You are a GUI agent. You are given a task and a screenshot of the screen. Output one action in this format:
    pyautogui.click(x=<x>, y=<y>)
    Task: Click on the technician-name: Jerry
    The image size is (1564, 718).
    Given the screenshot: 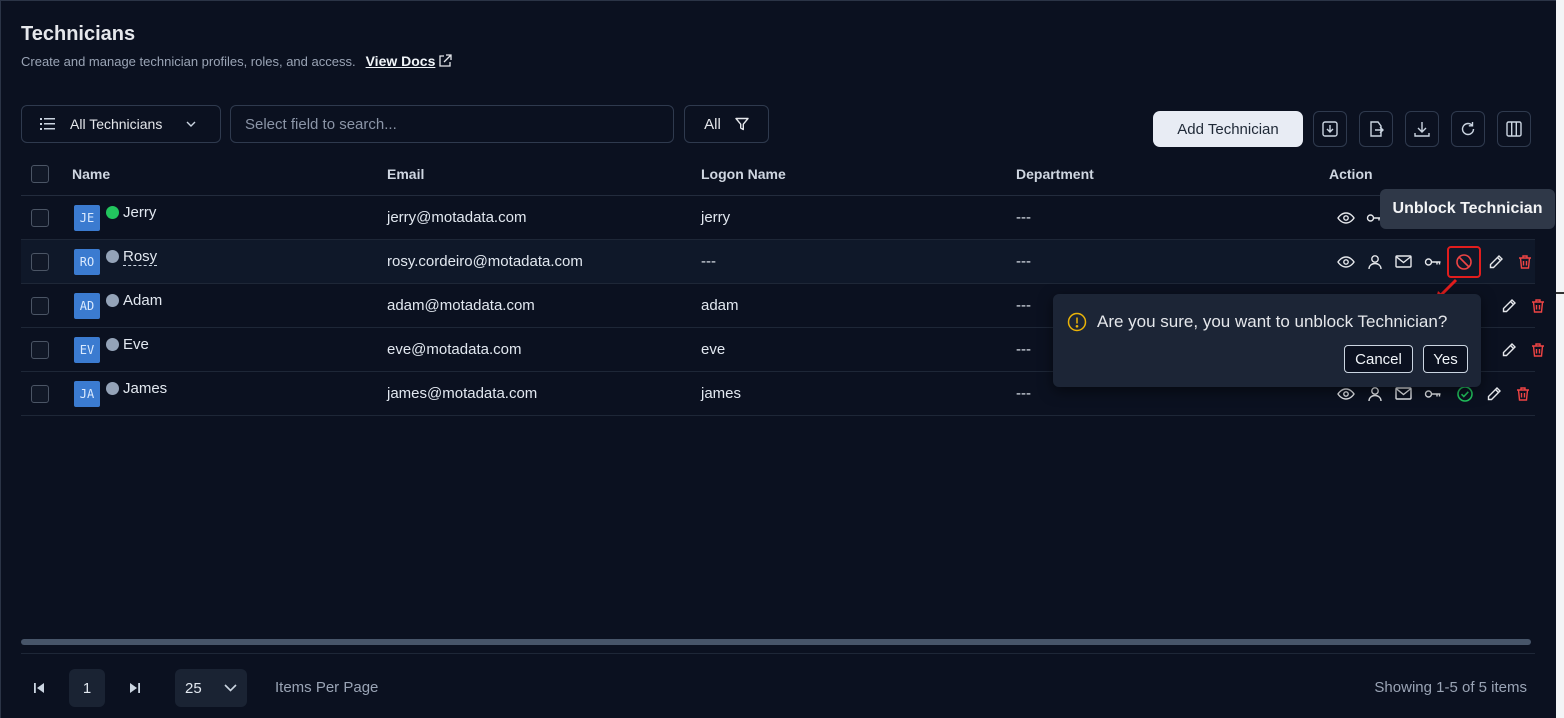 What is the action you would take?
    pyautogui.click(x=139, y=212)
    